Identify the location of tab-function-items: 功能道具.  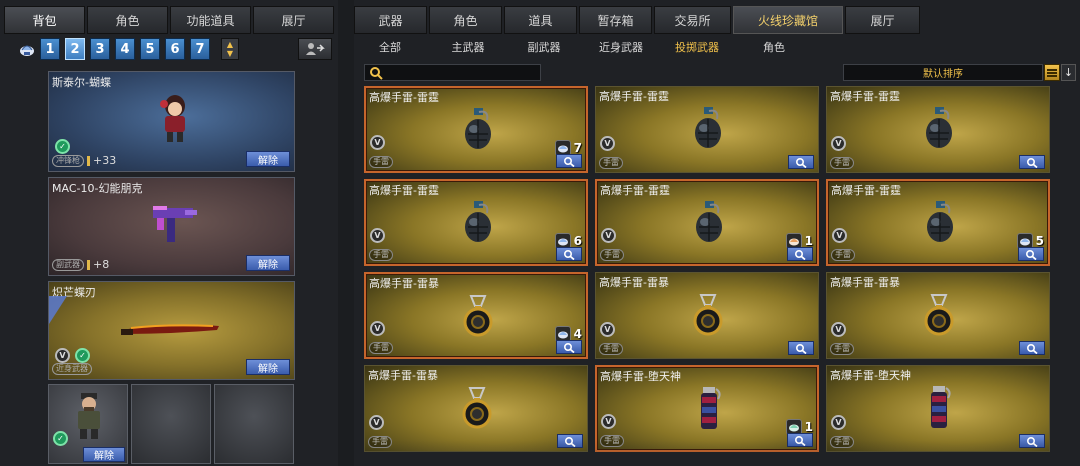
(210, 20).